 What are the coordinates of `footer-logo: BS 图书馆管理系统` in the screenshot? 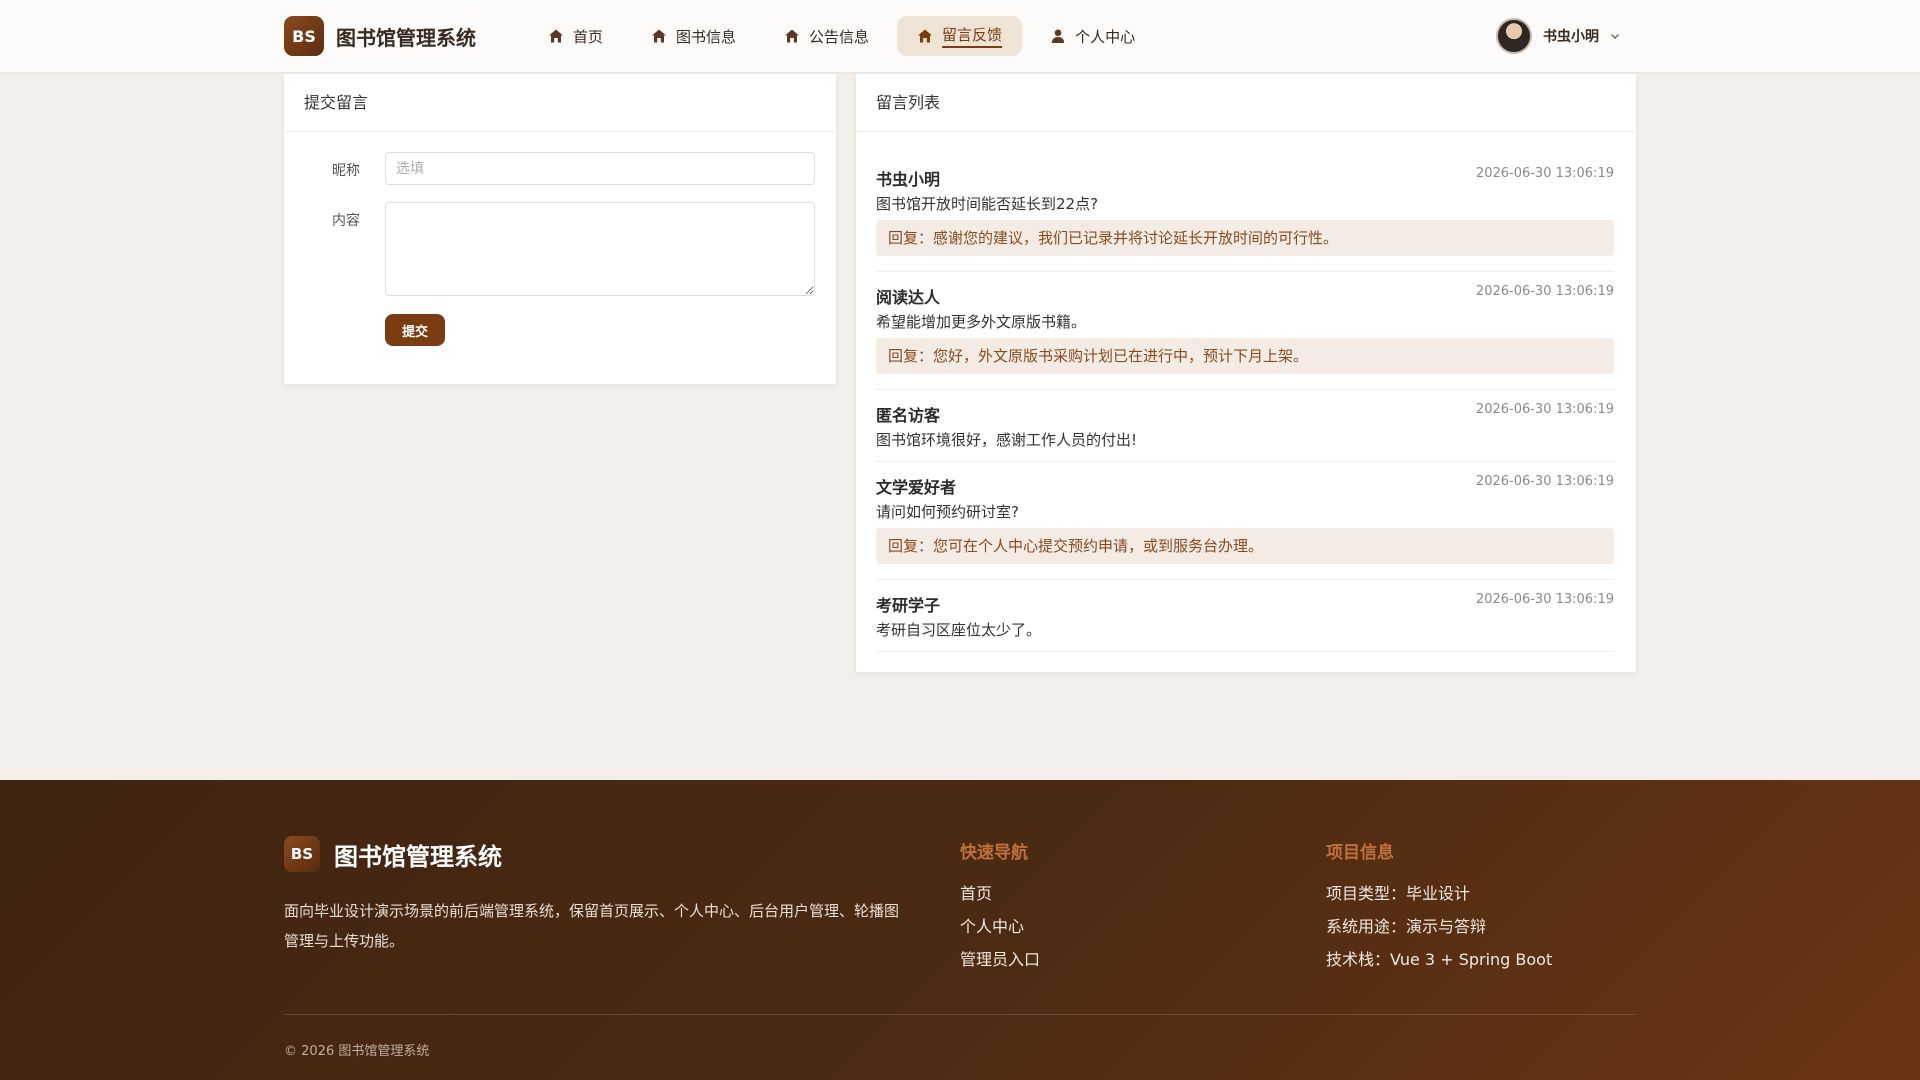 It's located at (393, 854).